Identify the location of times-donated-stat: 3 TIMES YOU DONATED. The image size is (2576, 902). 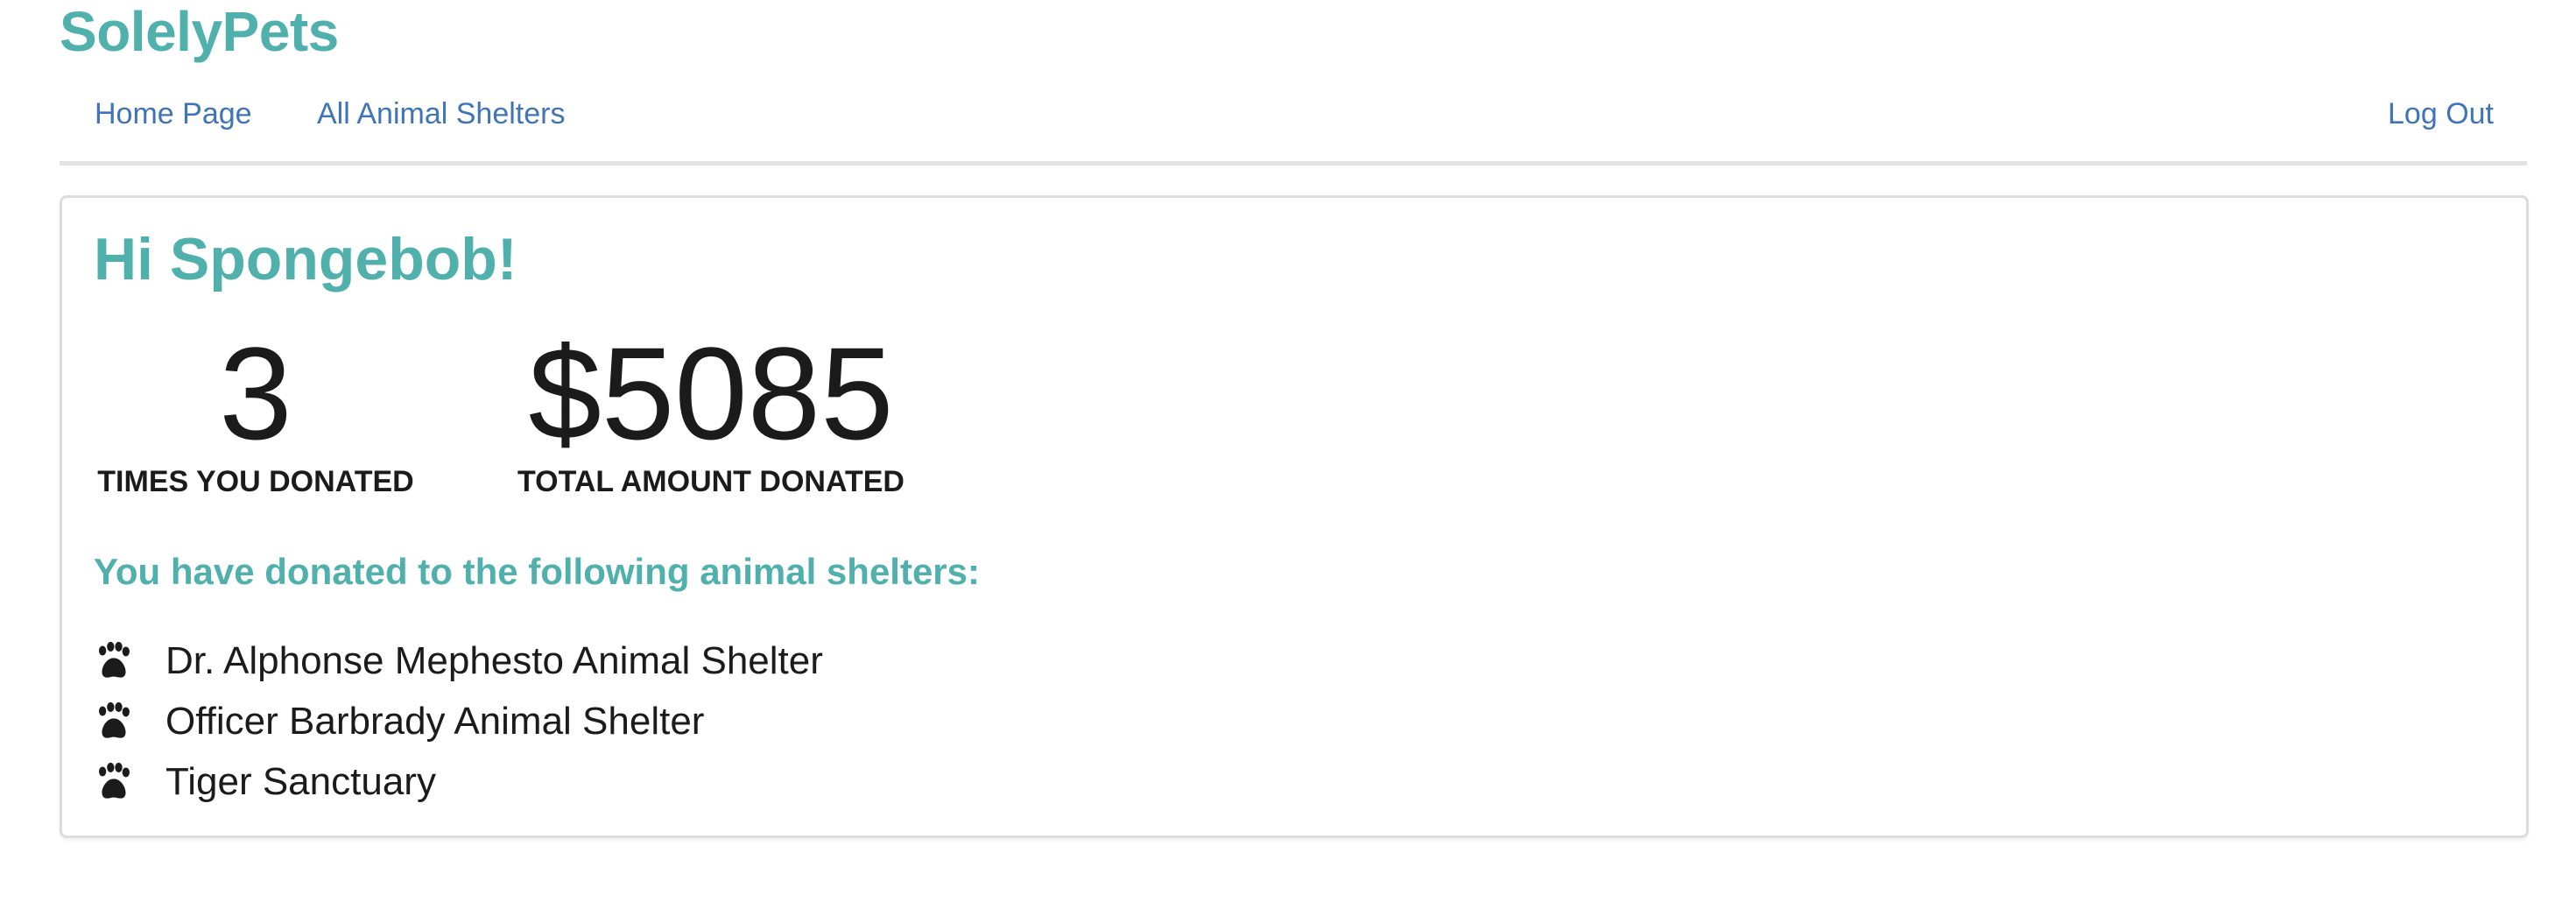
(256, 413).